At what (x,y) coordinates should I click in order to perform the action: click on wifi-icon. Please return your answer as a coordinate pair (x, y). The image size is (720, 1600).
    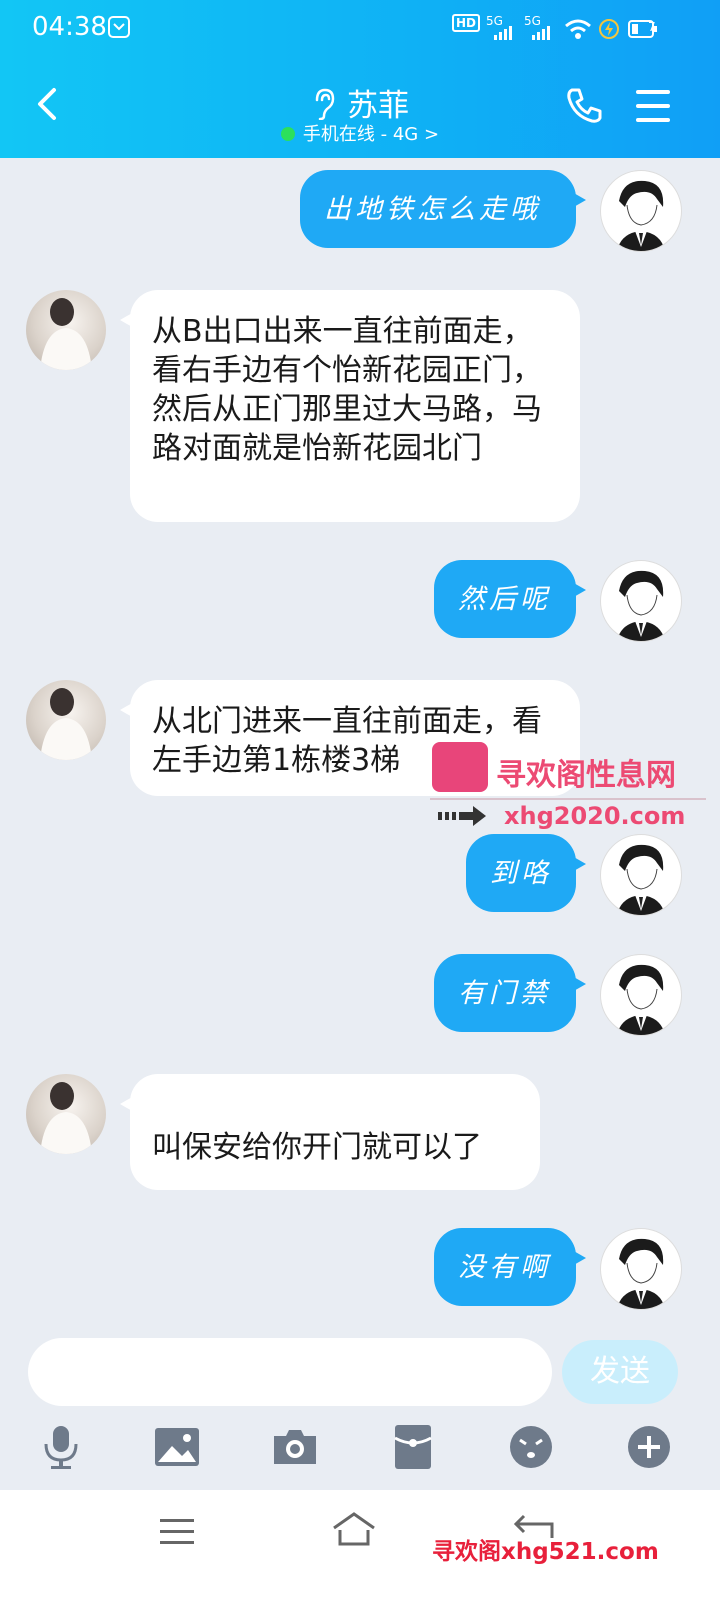
    Looking at the image, I should click on (578, 29).